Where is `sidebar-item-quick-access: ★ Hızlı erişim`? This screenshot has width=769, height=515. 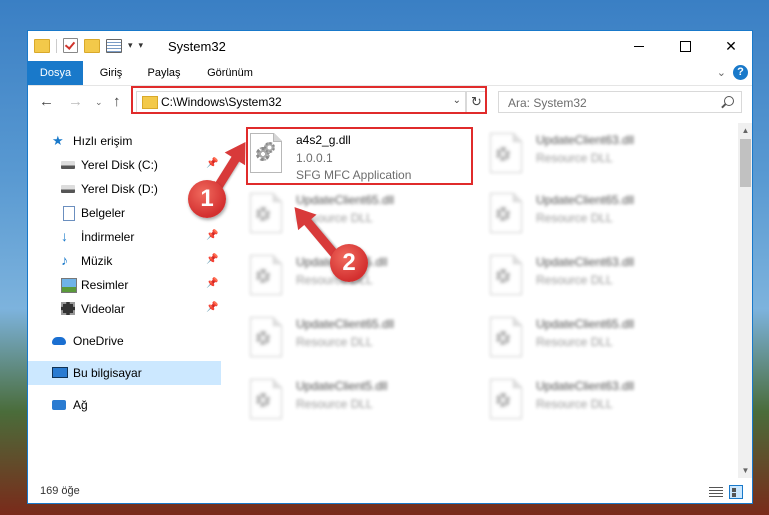 sidebar-item-quick-access: ★ Hızlı erişim is located at coordinates (124, 141).